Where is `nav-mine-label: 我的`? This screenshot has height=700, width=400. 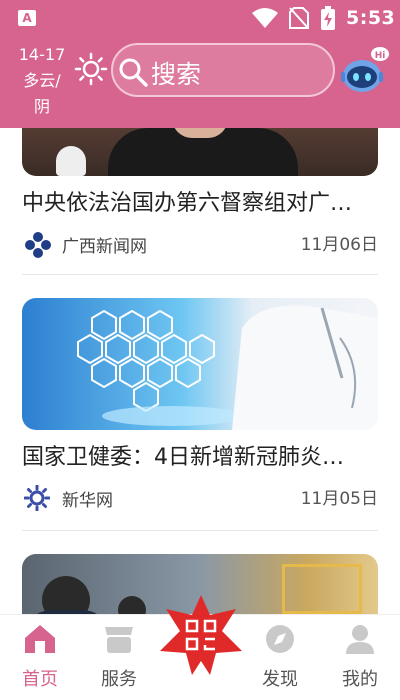
nav-mine-label: 我的 is located at coordinates (360, 679).